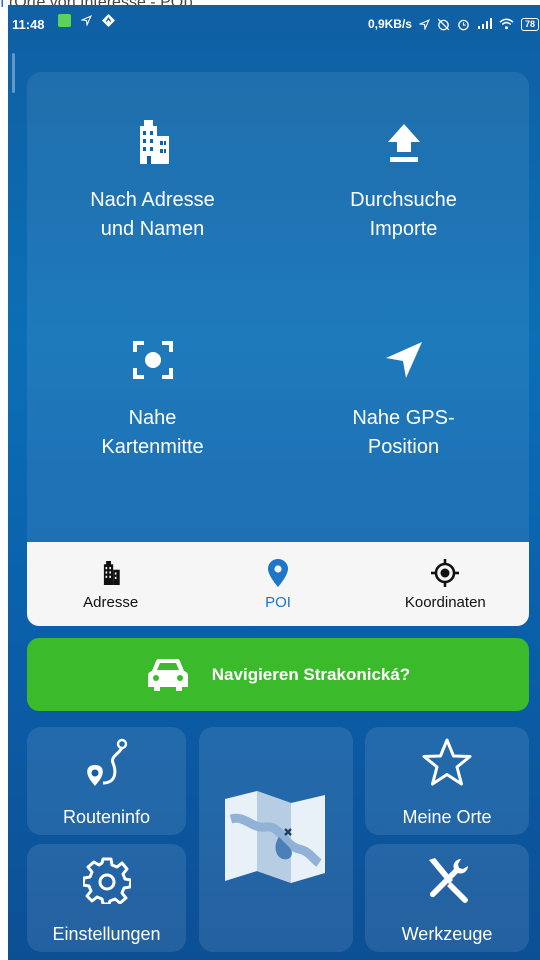 The image size is (540, 960). I want to click on status-left-icons, so click(86, 20).